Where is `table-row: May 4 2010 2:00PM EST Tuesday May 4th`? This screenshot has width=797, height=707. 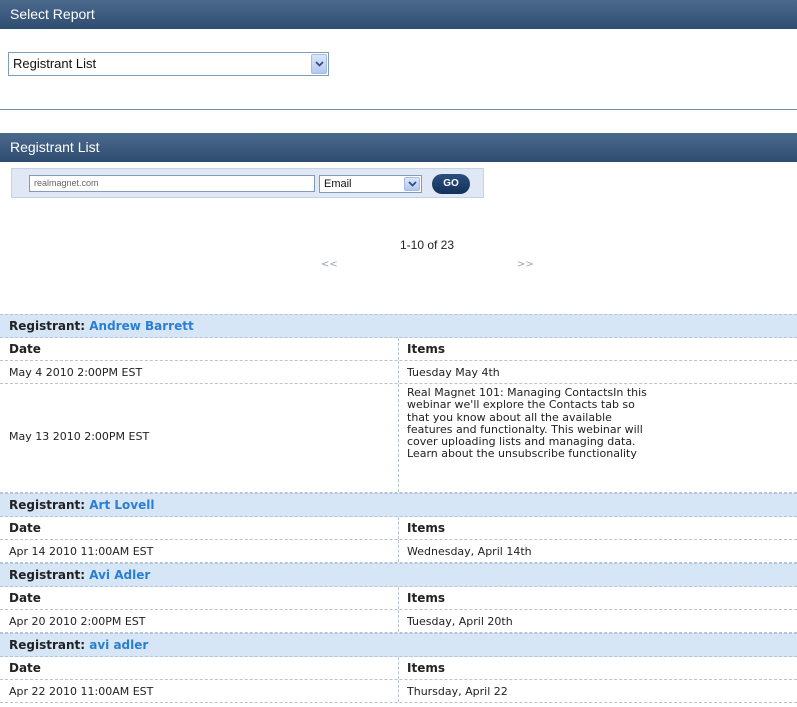 table-row: May 4 2010 2:00PM EST Tuesday May 4th is located at coordinates (398, 372).